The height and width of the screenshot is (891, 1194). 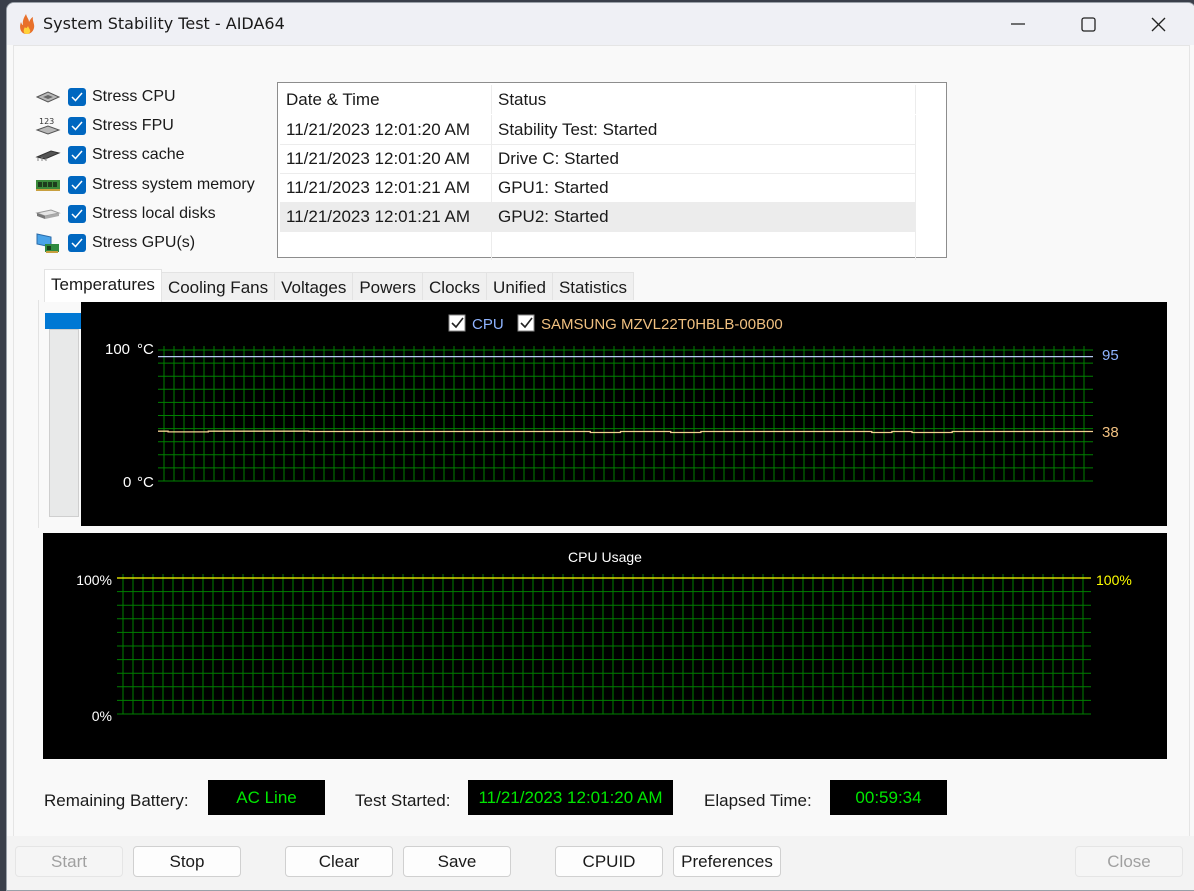 I want to click on maximize-icon, so click(x=1088, y=24).